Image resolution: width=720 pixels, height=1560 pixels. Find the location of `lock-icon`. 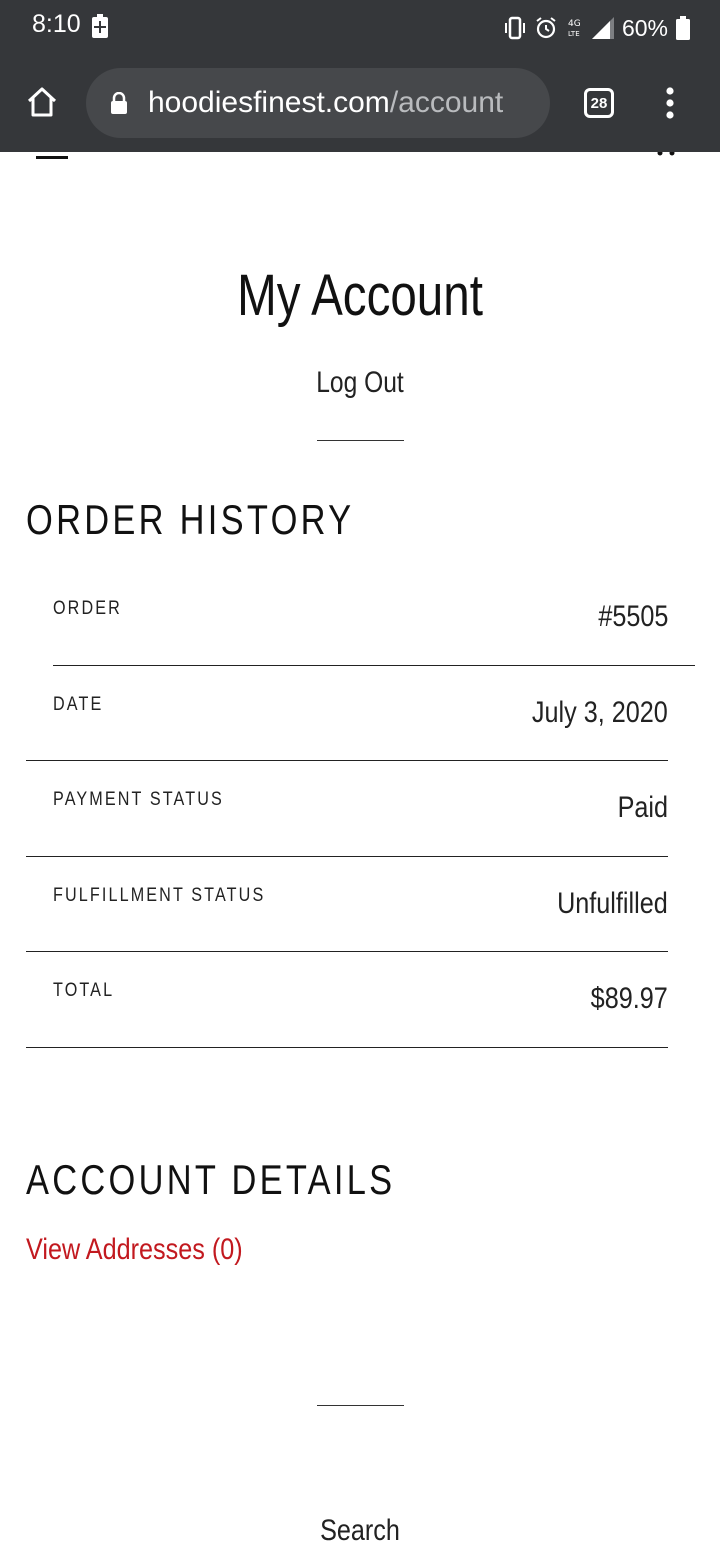

lock-icon is located at coordinates (119, 103).